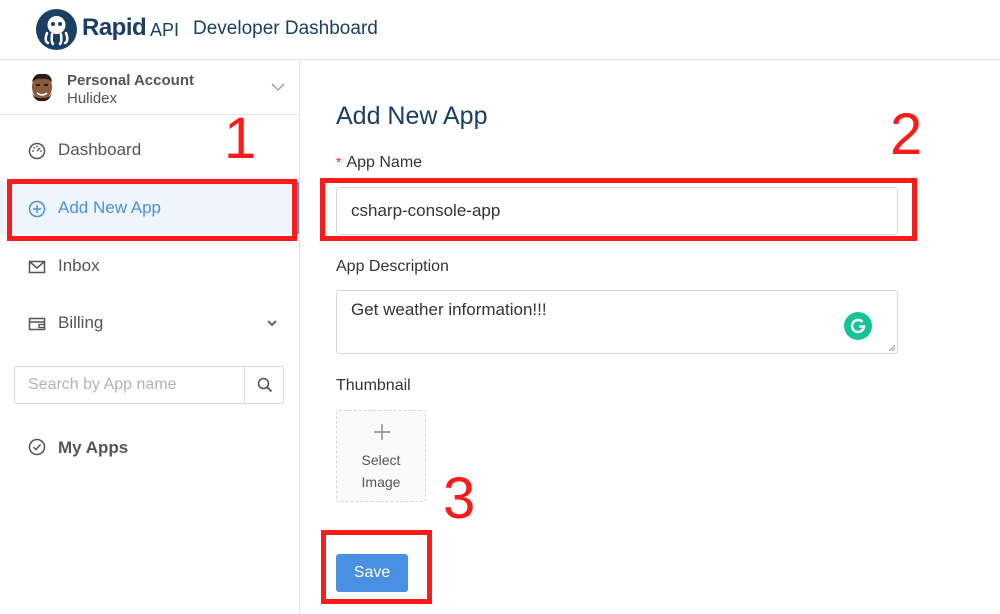 This screenshot has height=614, width=1000. Describe the element at coordinates (381, 460) in the screenshot. I see `select-image-line1: Select` at that location.